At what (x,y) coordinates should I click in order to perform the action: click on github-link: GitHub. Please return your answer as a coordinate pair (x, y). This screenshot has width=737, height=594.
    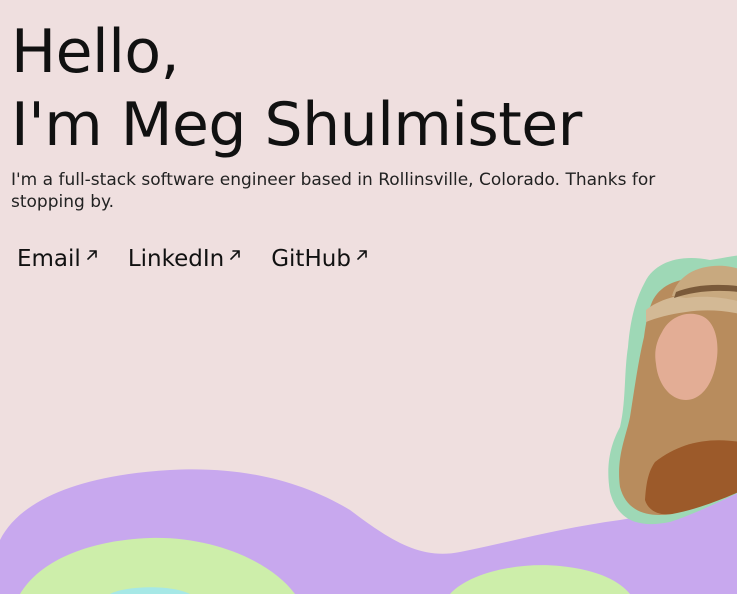
    Looking at the image, I should click on (320, 259).